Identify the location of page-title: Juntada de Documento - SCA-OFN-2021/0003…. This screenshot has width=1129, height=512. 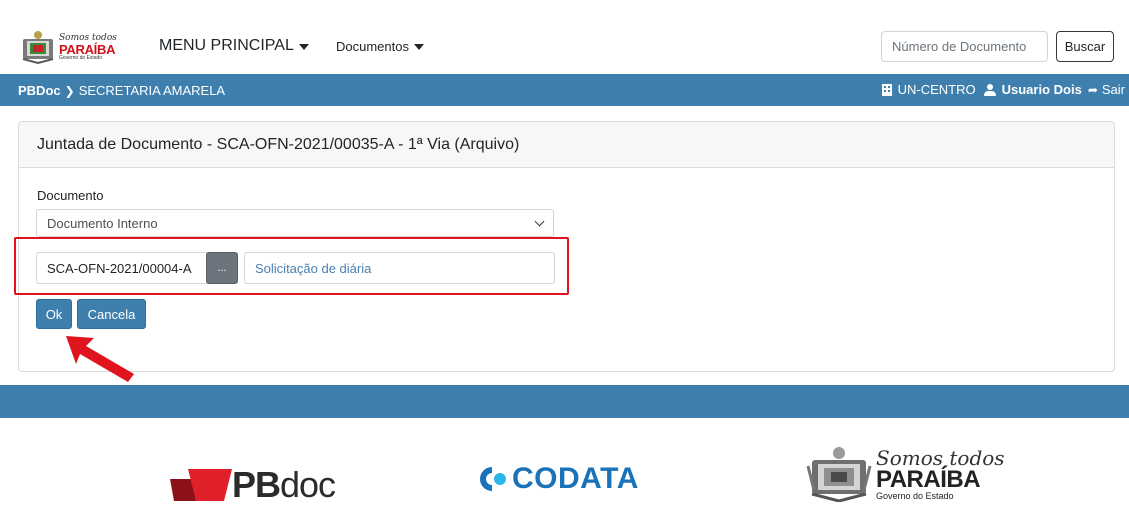
(278, 144).